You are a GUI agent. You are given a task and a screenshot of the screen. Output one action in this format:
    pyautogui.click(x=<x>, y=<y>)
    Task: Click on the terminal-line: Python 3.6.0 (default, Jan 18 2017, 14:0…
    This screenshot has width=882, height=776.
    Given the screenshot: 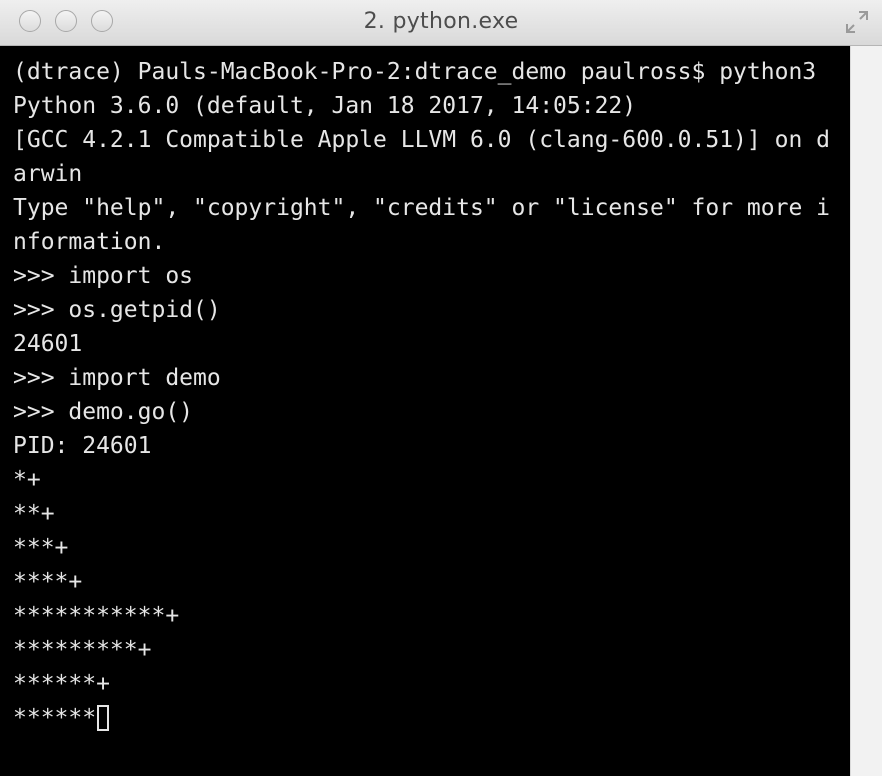 What is the action you would take?
    pyautogui.click(x=325, y=106)
    